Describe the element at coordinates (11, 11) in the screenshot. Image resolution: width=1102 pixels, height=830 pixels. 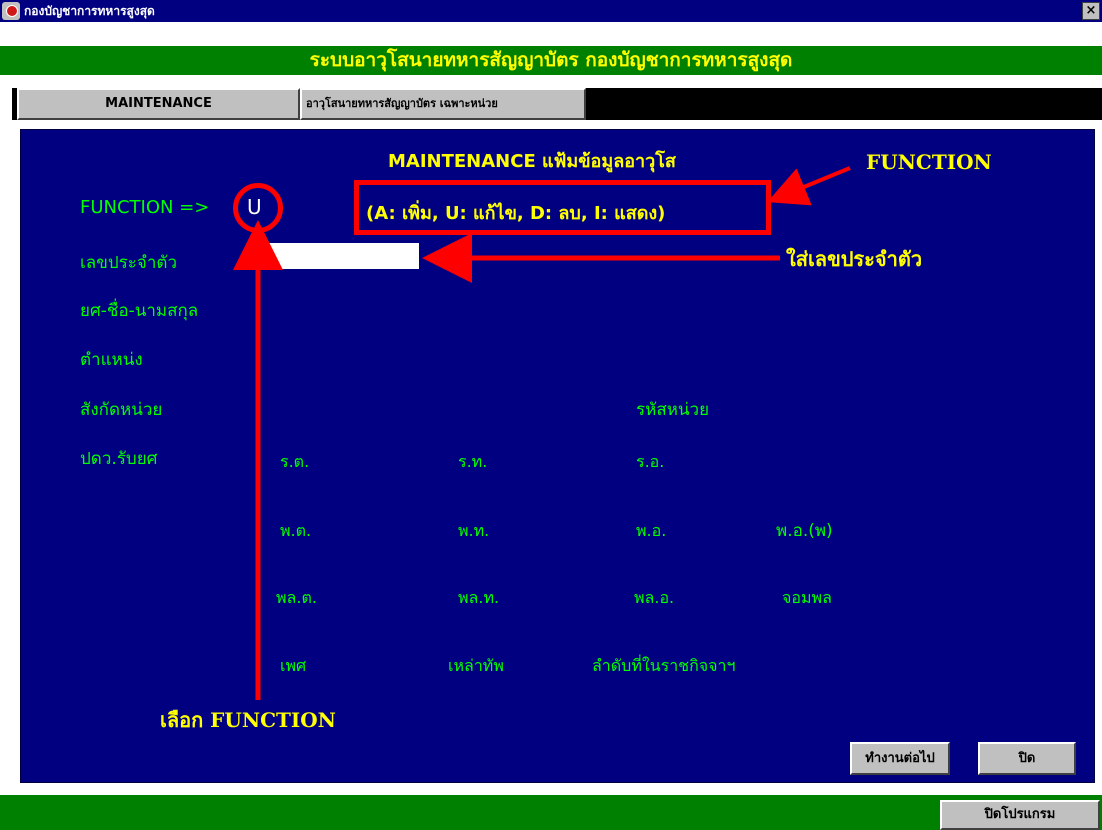
I see `app-emblem-icon` at that location.